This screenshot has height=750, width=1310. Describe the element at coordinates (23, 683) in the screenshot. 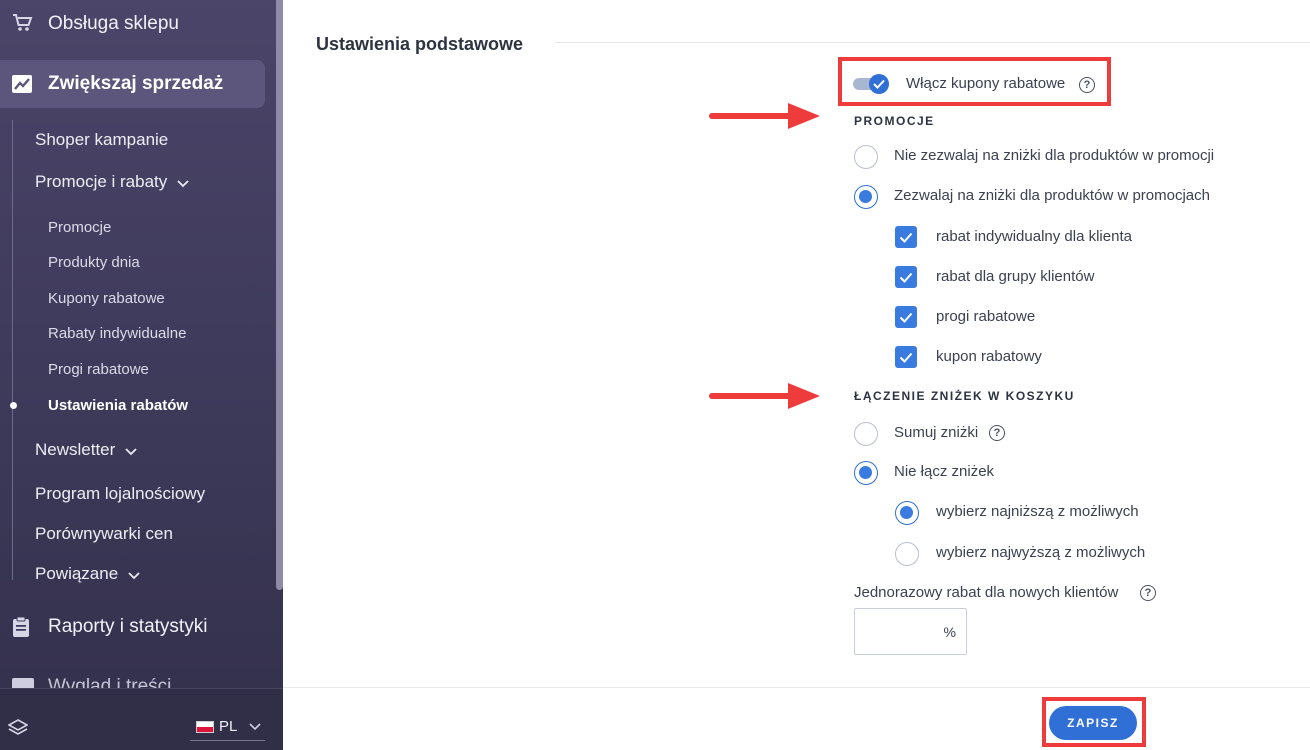

I see `layout-icon` at that location.